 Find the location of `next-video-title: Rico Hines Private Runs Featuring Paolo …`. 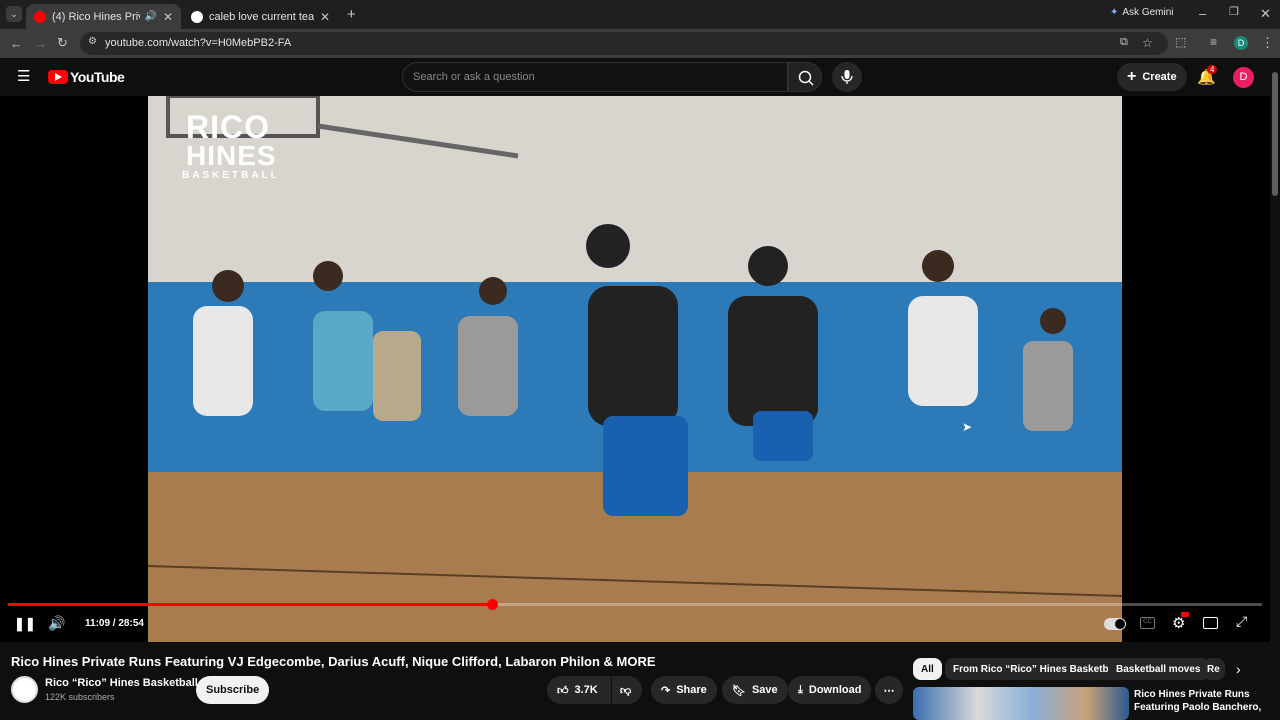

next-video-title: Rico Hines Private Runs Featuring Paolo … is located at coordinates (1197, 701).